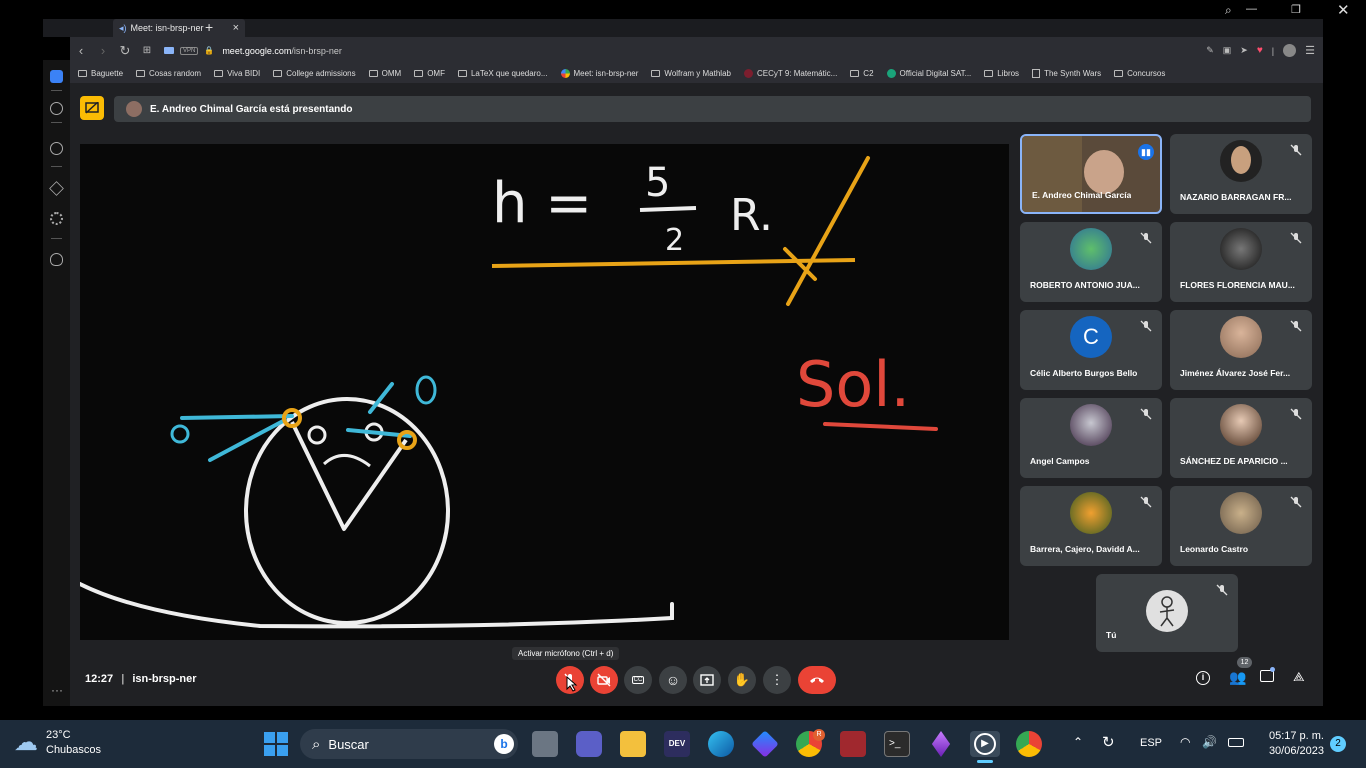  What do you see at coordinates (56, 108) in the screenshot?
I see `aria-icon` at bounding box center [56, 108].